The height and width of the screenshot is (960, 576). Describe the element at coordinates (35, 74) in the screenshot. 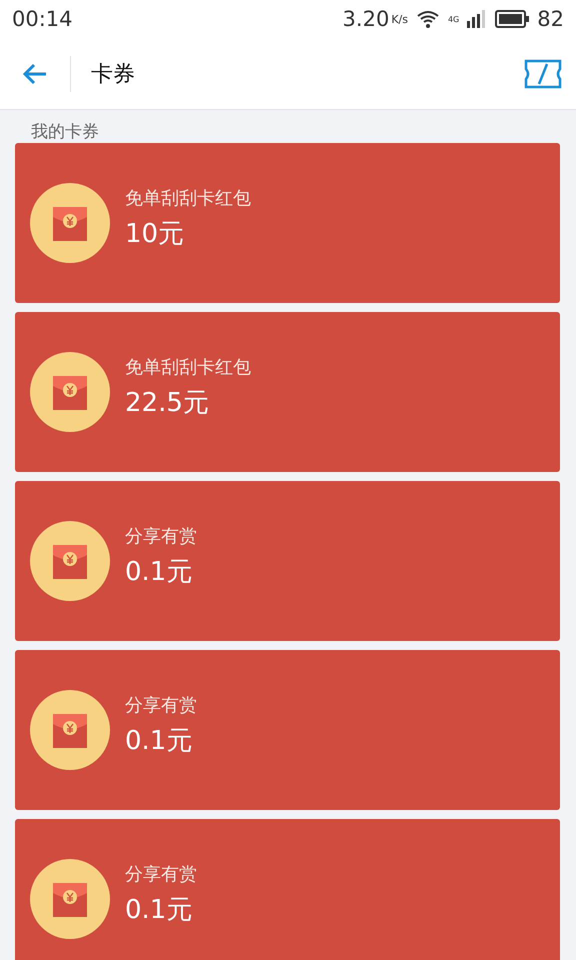

I see `back-arrow-icon` at that location.